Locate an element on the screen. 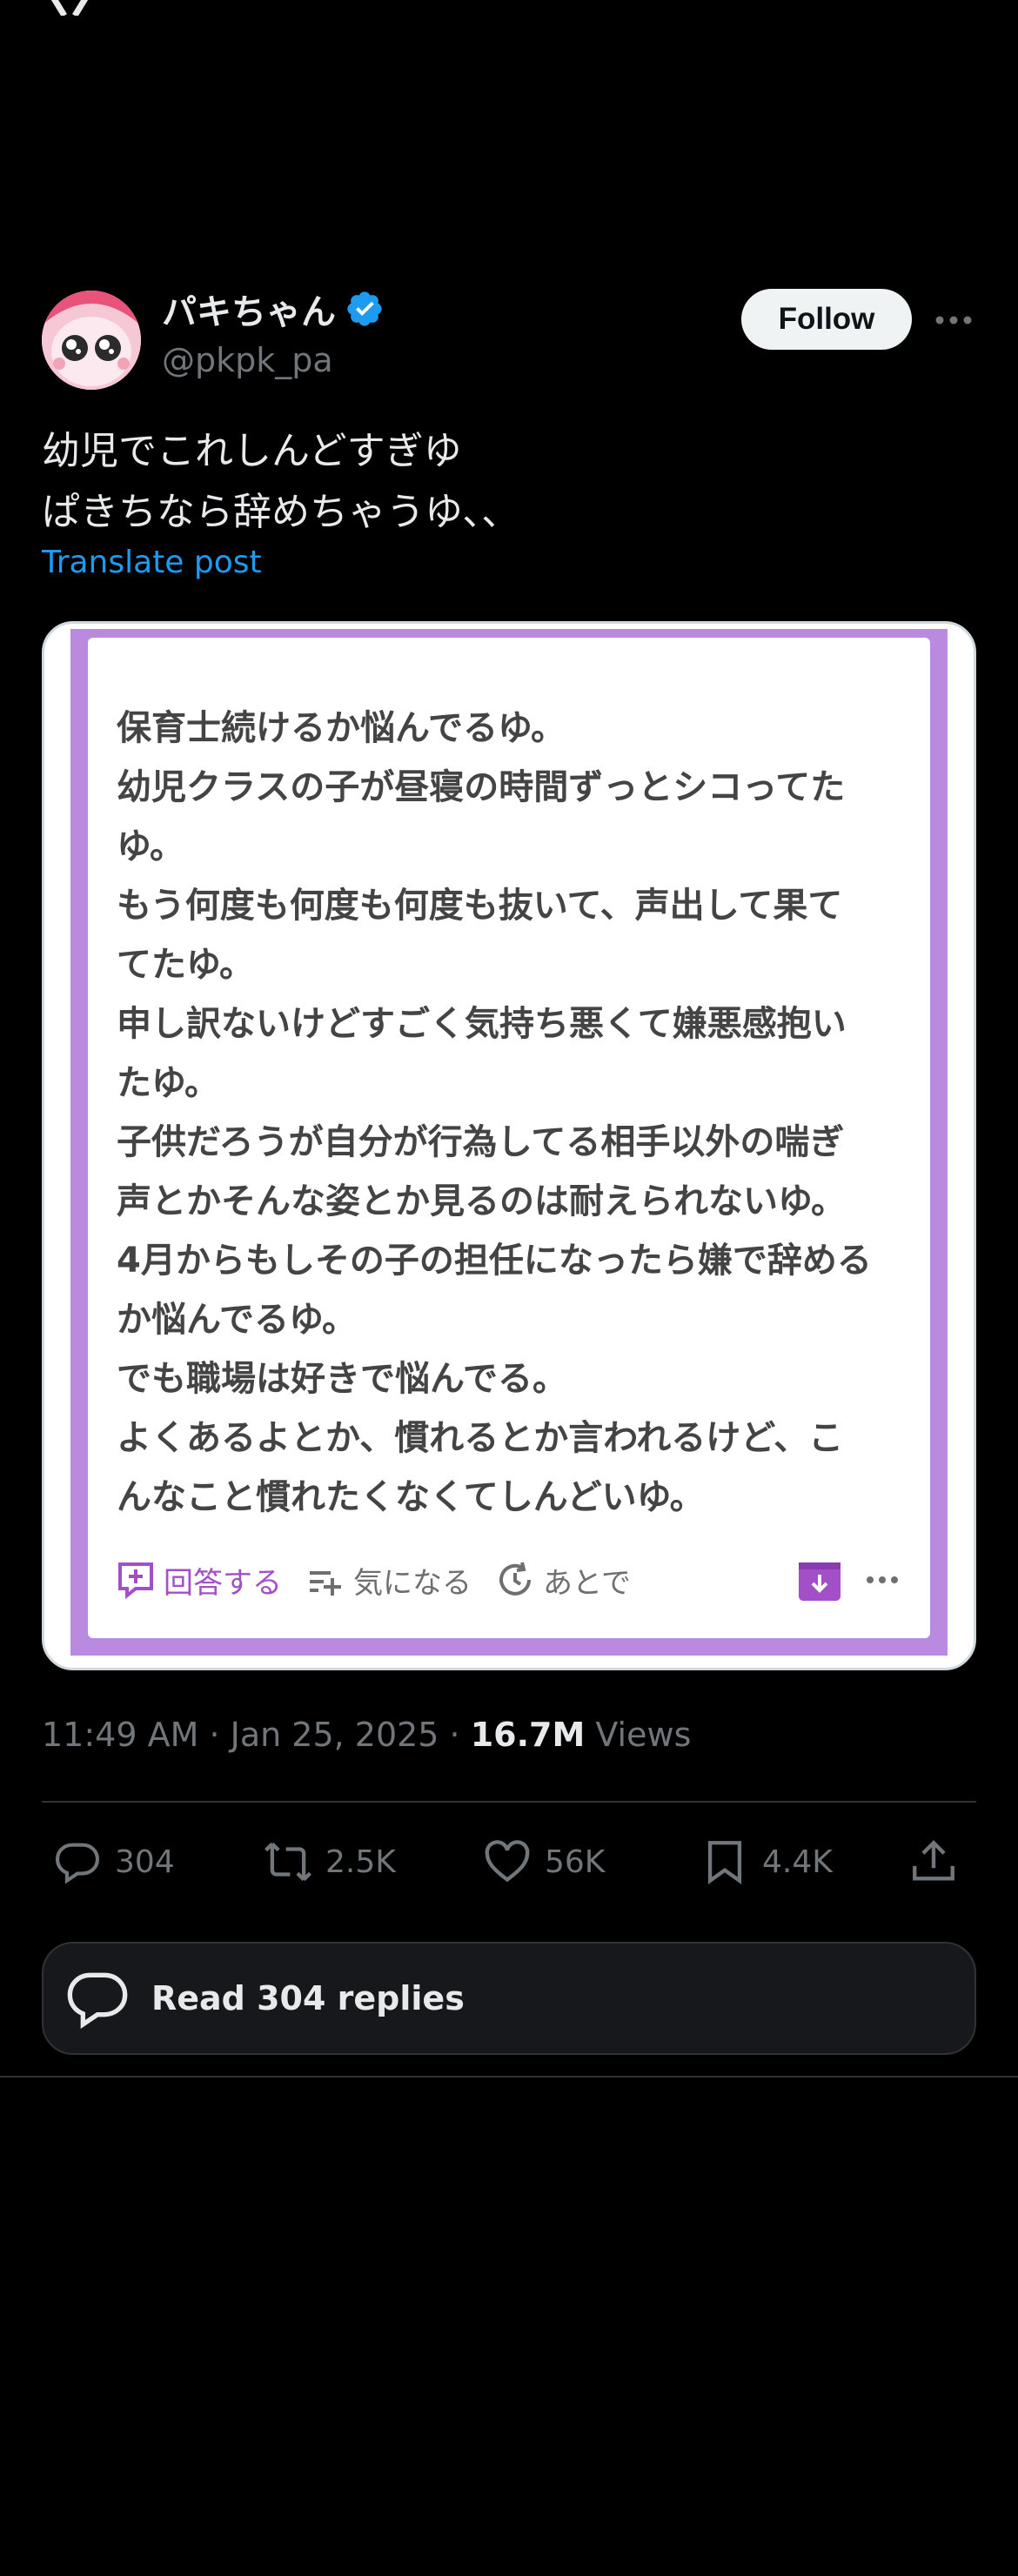  media-later-action: あとで is located at coordinates (563, 1580).